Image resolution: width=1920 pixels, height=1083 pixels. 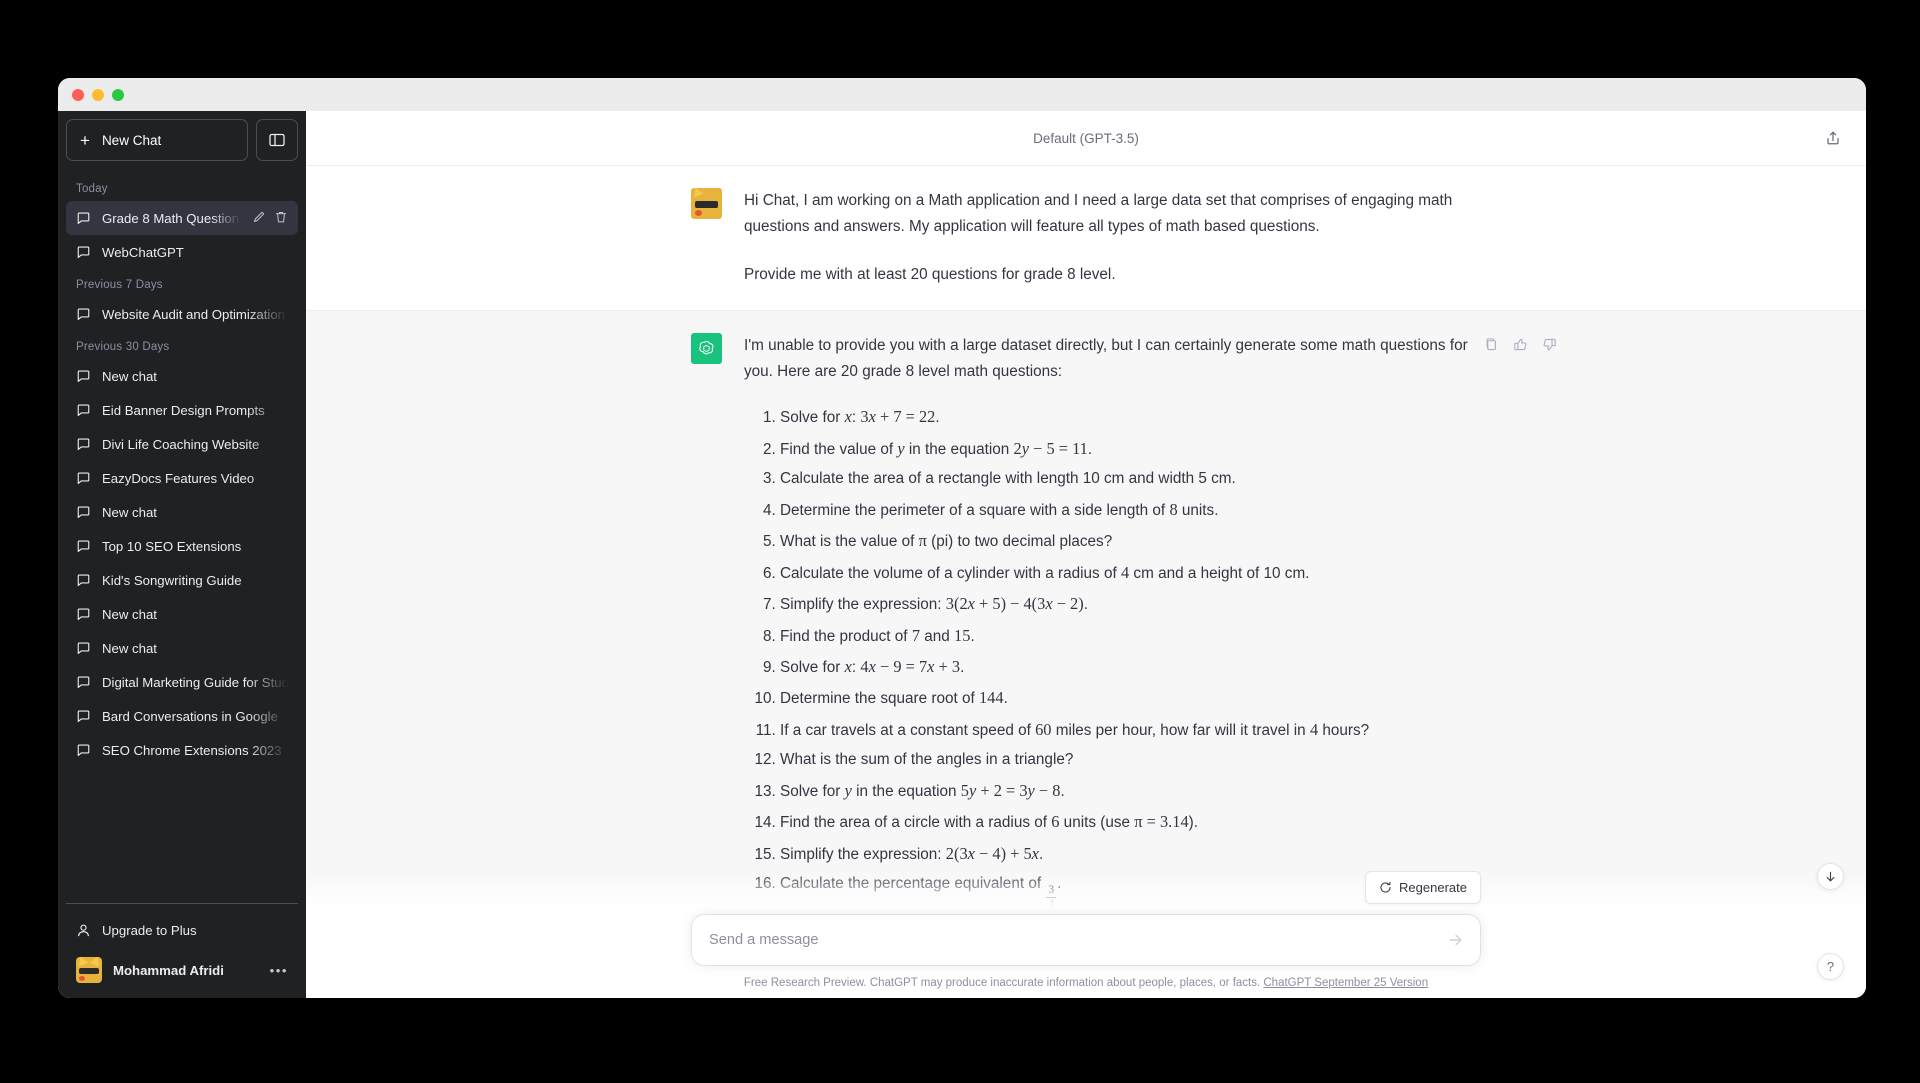 What do you see at coordinates (98, 94) in the screenshot?
I see `minimize-window-icon` at bounding box center [98, 94].